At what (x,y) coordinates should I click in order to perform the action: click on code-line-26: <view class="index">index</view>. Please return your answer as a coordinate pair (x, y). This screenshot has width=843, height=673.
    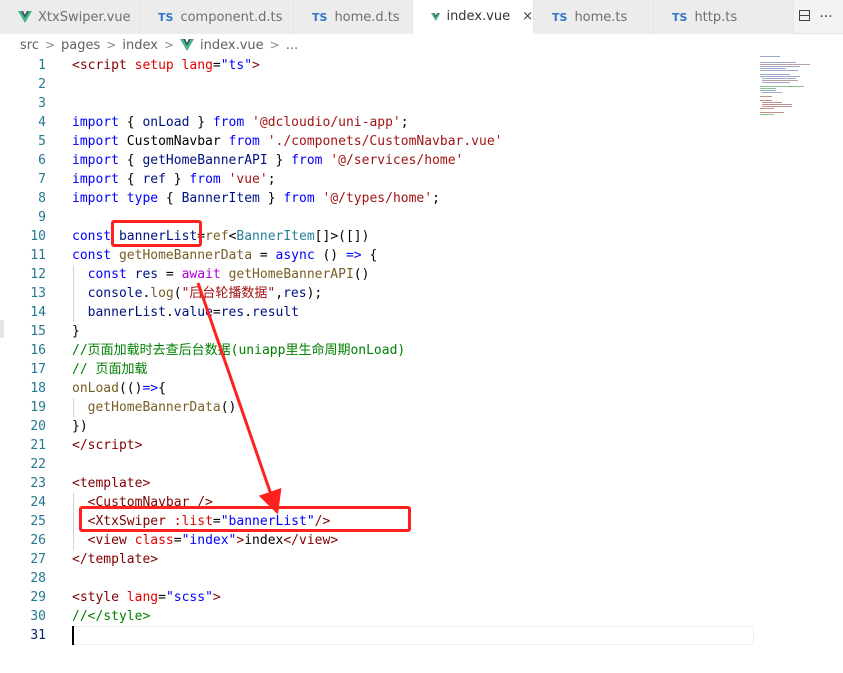
    Looking at the image, I should click on (205, 540).